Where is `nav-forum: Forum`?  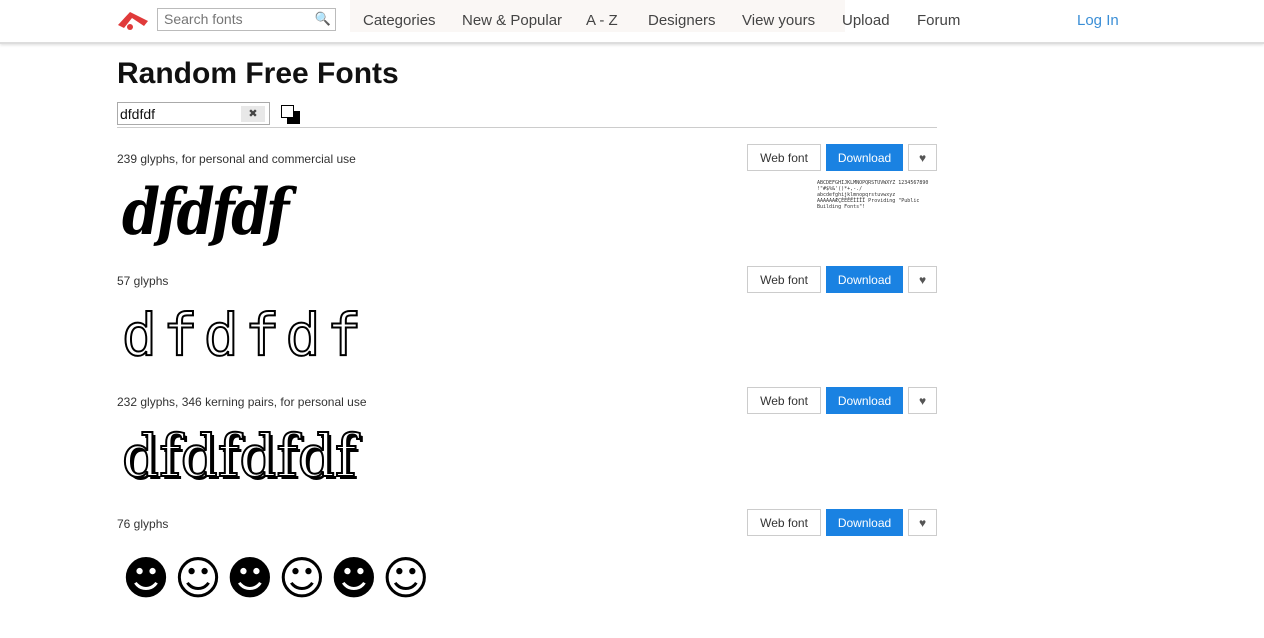 nav-forum: Forum is located at coordinates (938, 20).